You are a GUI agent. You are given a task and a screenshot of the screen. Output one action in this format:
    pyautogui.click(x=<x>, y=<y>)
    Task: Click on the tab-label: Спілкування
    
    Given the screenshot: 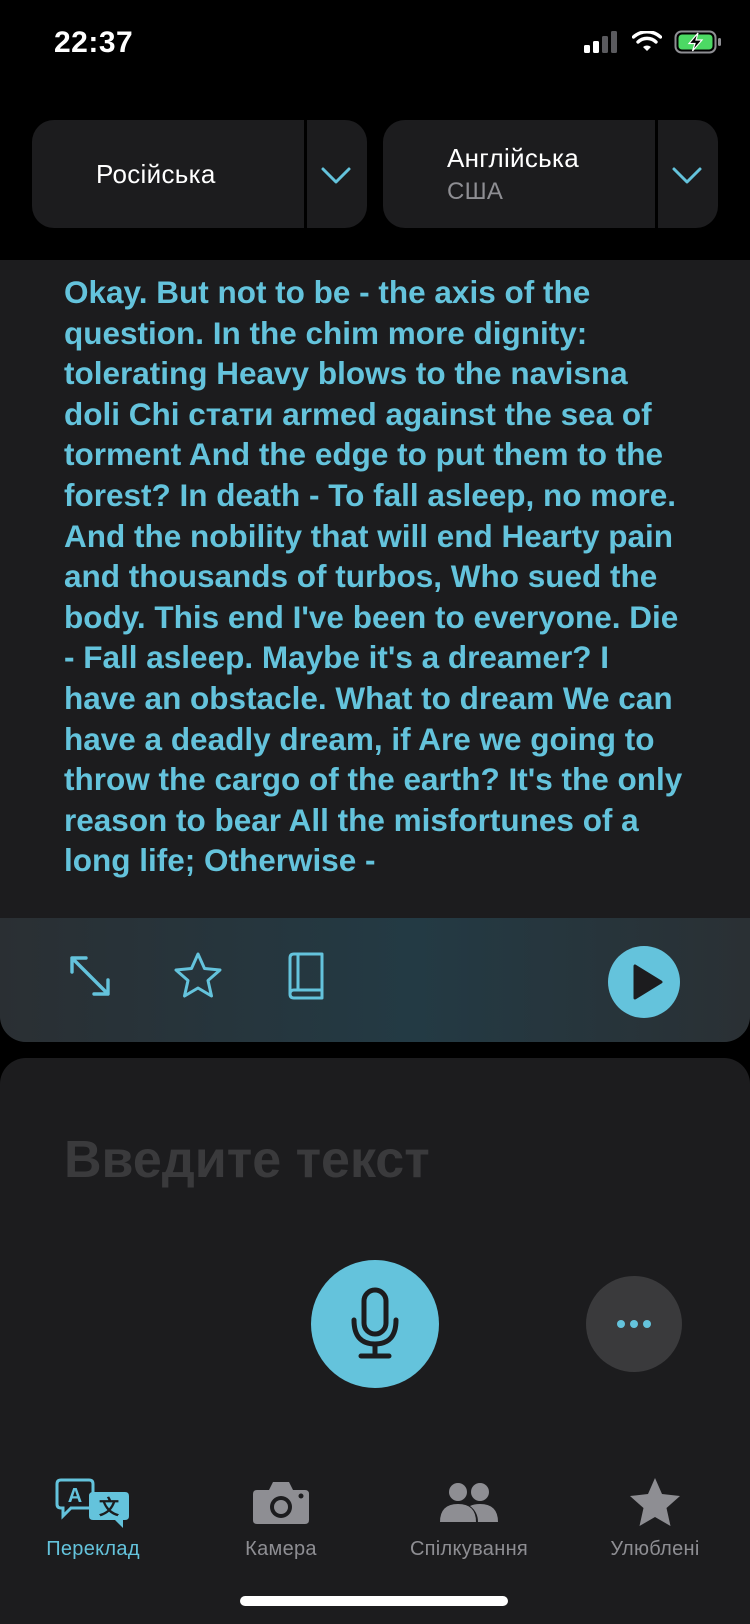 What is the action you would take?
    pyautogui.click(x=469, y=1549)
    